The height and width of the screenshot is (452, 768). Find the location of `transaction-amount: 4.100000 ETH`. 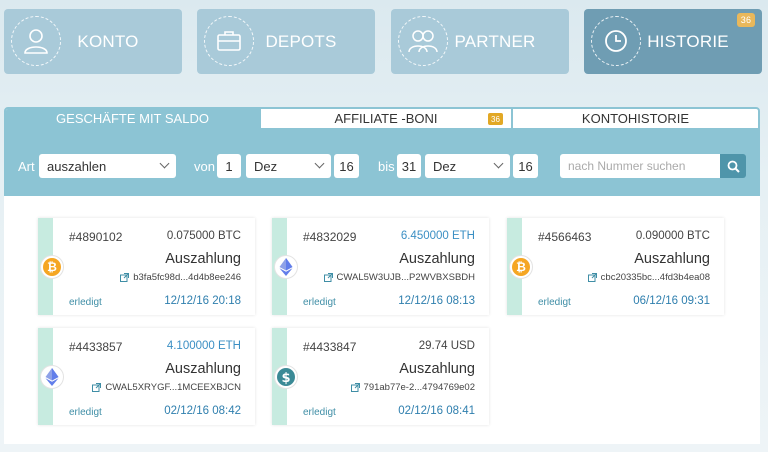

transaction-amount: 4.100000 ETH is located at coordinates (203, 346).